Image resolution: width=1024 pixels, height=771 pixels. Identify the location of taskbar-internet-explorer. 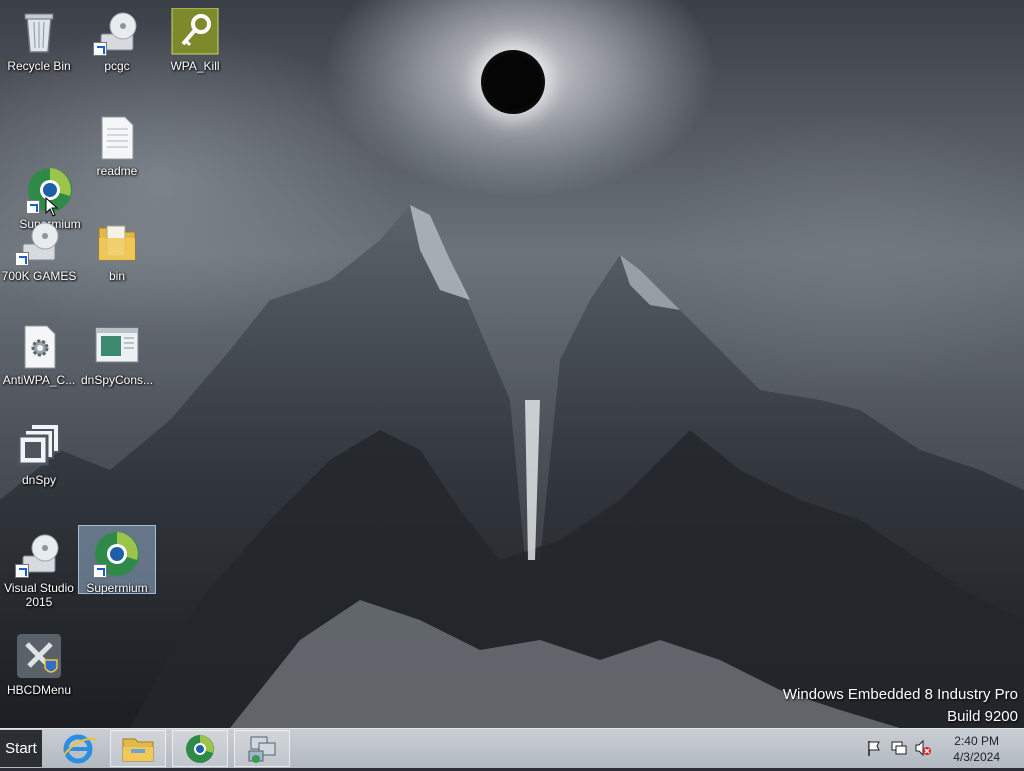
(78, 748).